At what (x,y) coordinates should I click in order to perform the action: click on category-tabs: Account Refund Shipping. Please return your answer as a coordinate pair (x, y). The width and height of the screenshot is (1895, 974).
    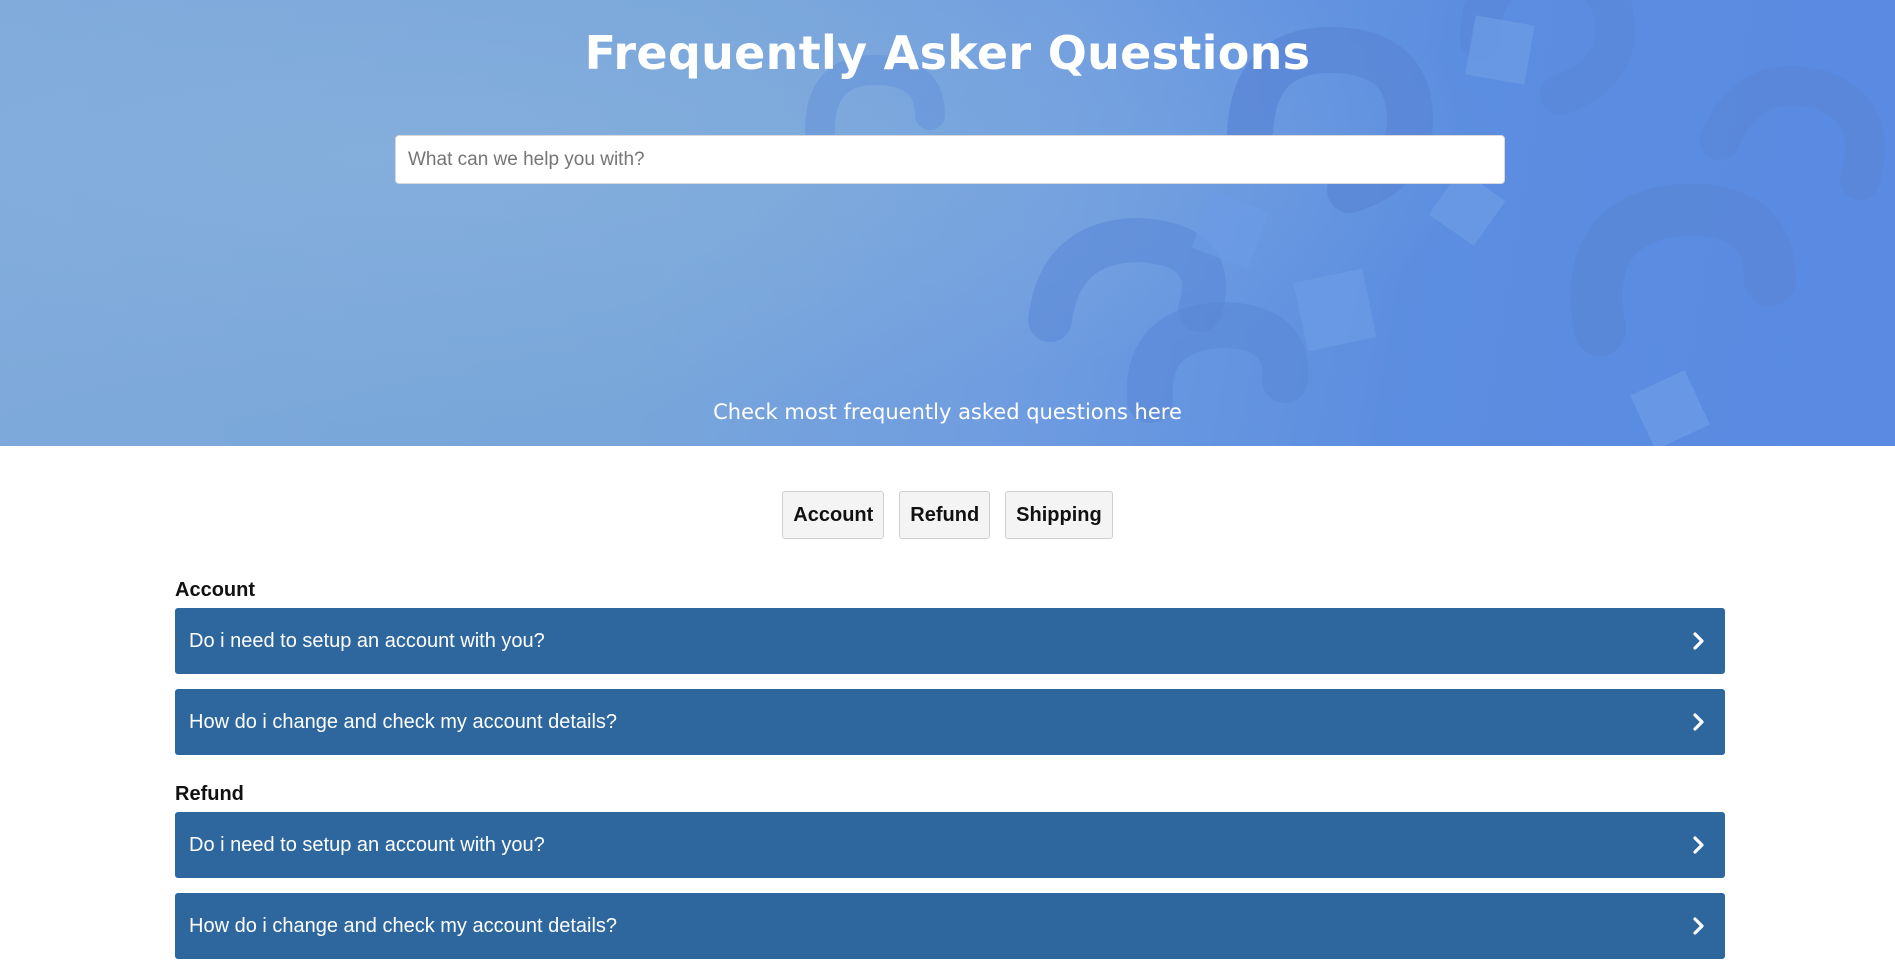
    Looking at the image, I should click on (947, 515).